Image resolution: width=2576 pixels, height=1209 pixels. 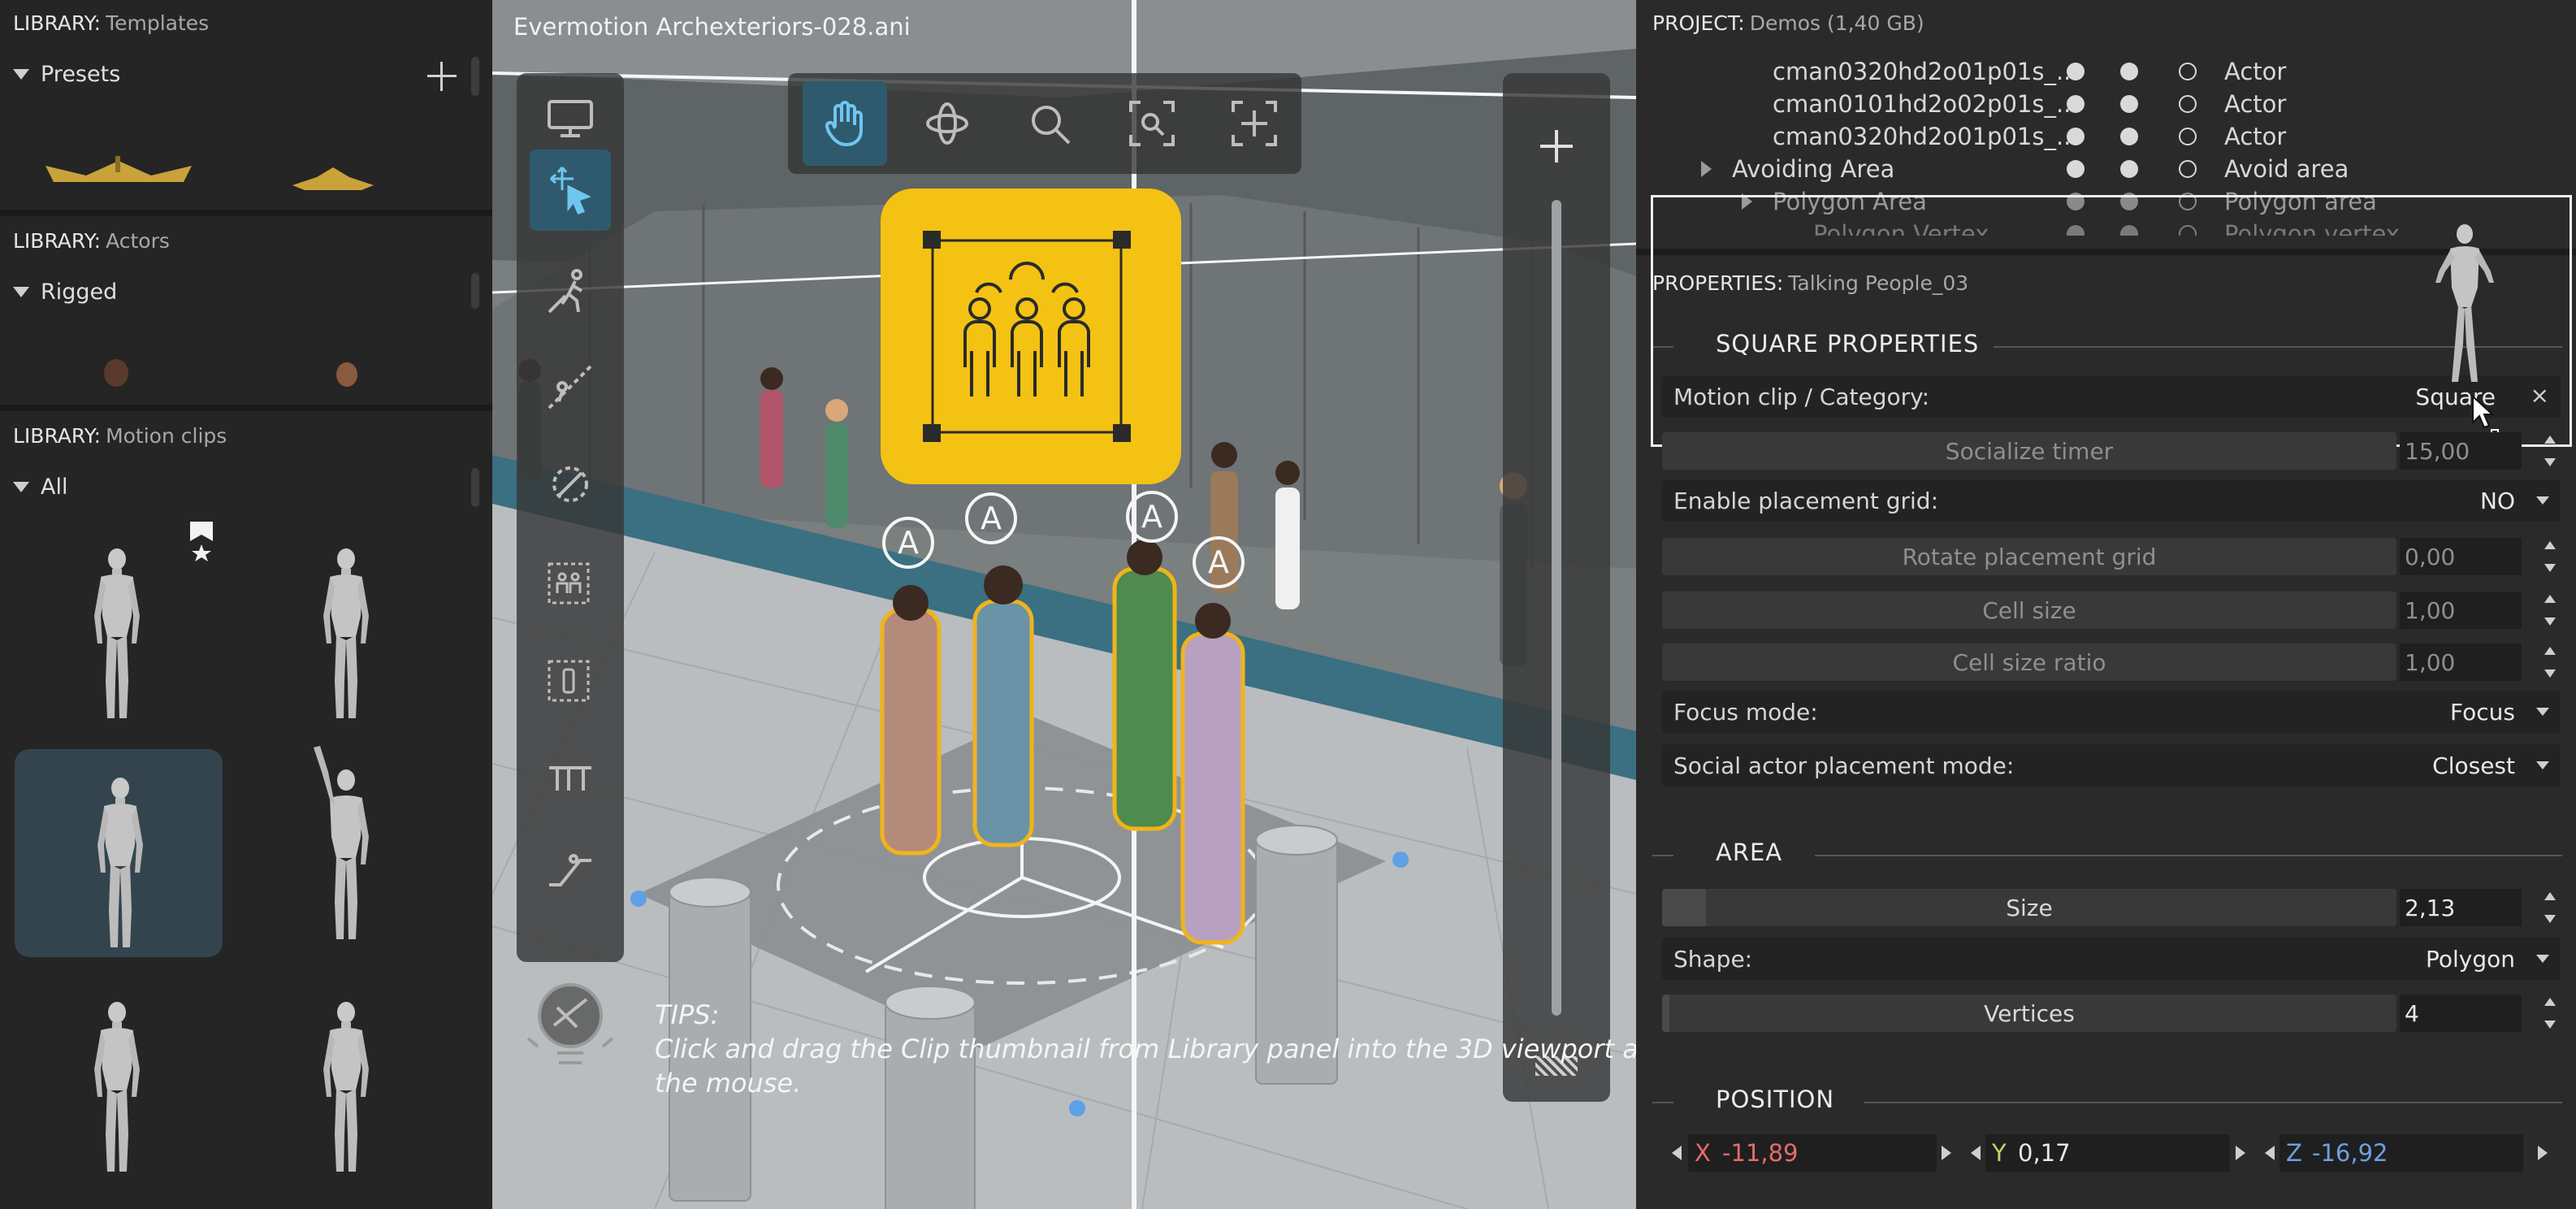 I want to click on rotate-grid-slider: Rotate placement grid 0,00, so click(x=2111, y=556).